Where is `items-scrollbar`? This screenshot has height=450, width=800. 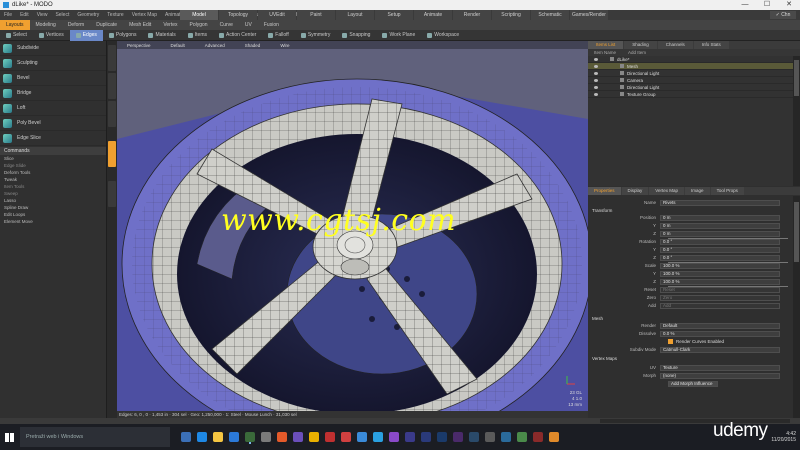
items-scrollbar is located at coordinates (796, 121).